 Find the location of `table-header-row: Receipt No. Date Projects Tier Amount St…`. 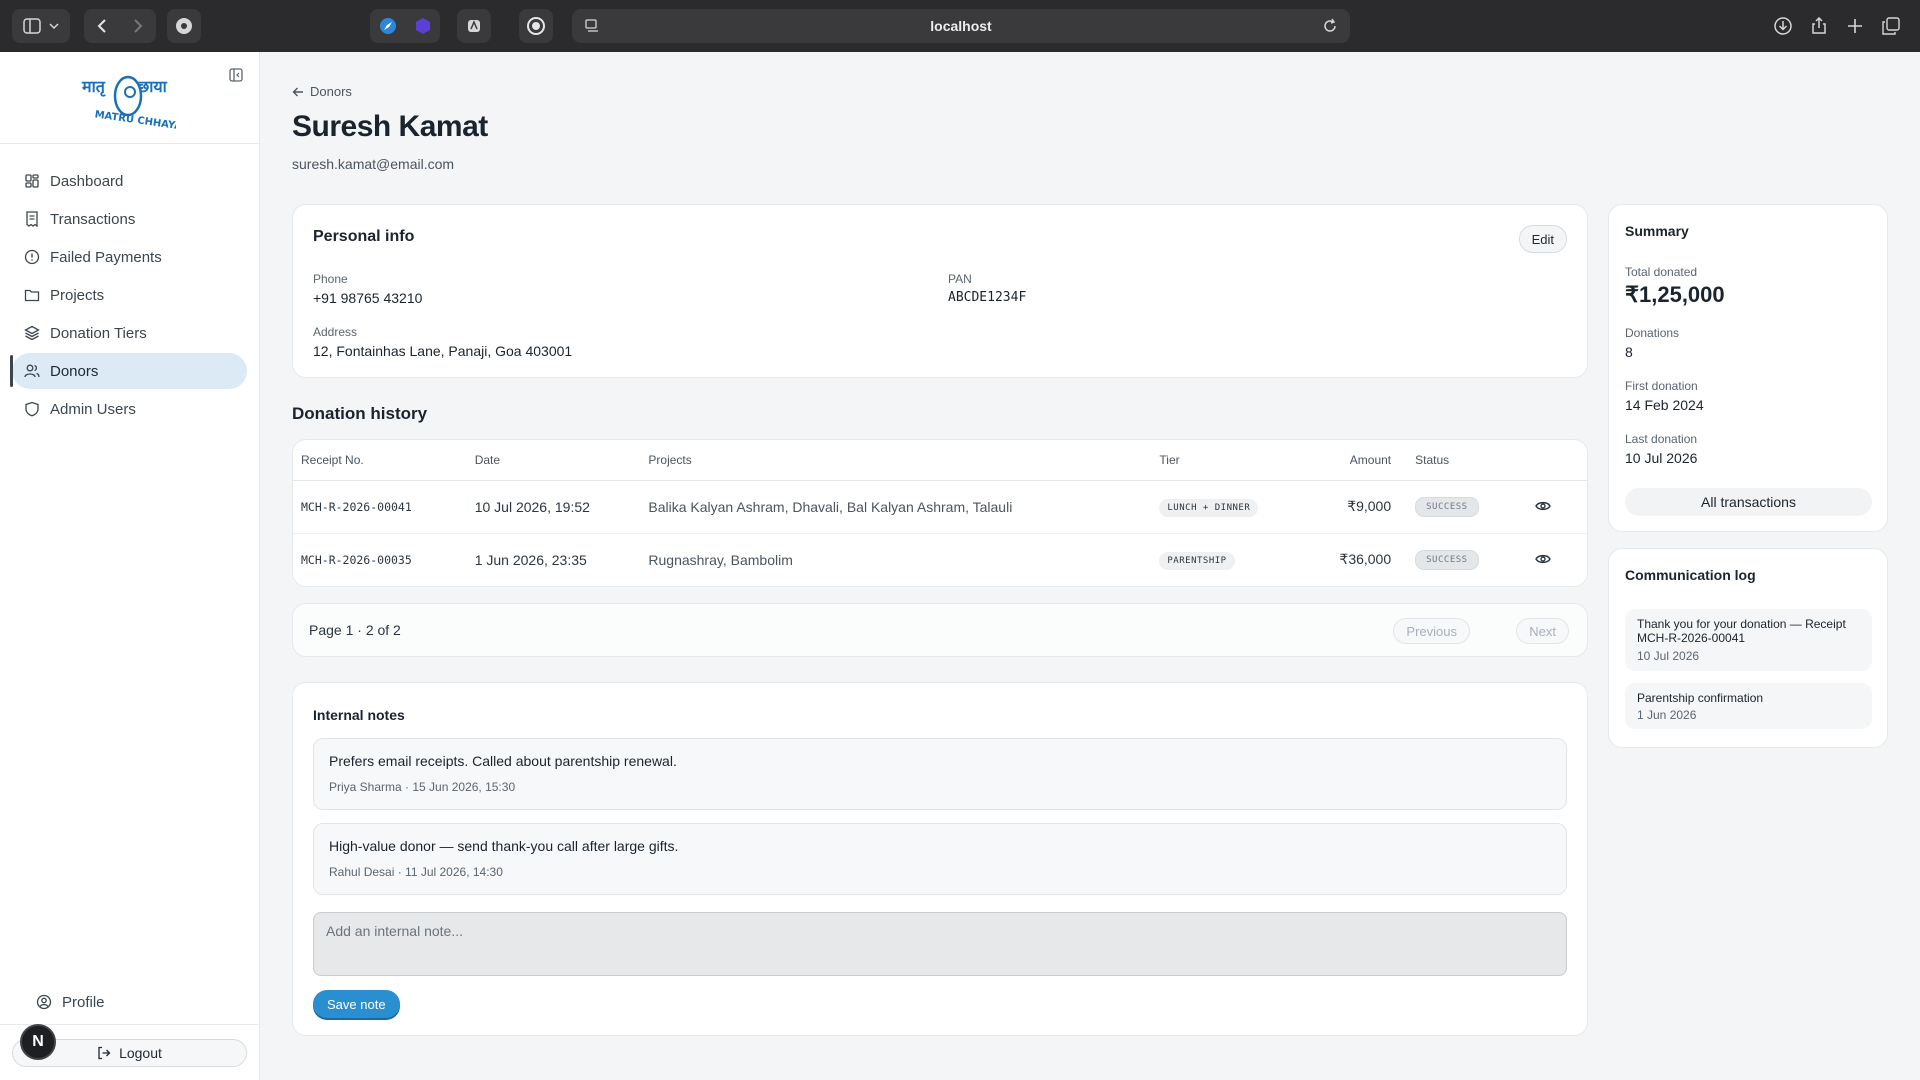

table-header-row: Receipt No. Date Projects Tier Amount St… is located at coordinates (940, 460).